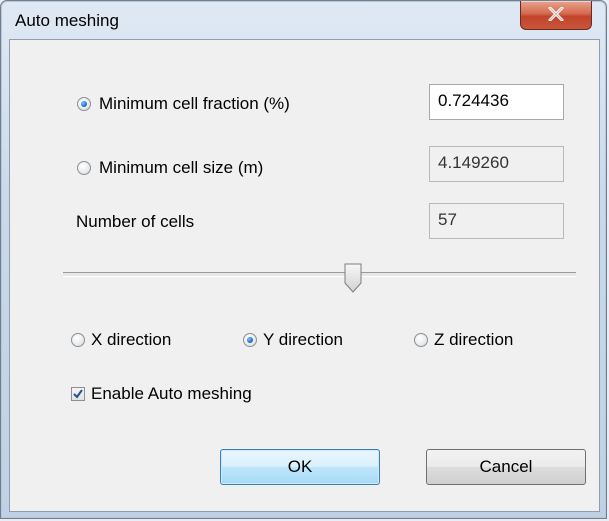 The height and width of the screenshot is (521, 609). Describe the element at coordinates (496, 164) in the screenshot. I see `min-cell-size-field: 4.149260` at that location.